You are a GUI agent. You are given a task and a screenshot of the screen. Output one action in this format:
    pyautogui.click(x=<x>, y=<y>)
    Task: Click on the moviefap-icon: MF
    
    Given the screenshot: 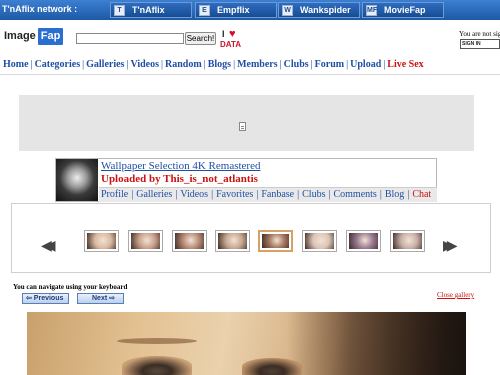 What is the action you would take?
    pyautogui.click(x=372, y=10)
    